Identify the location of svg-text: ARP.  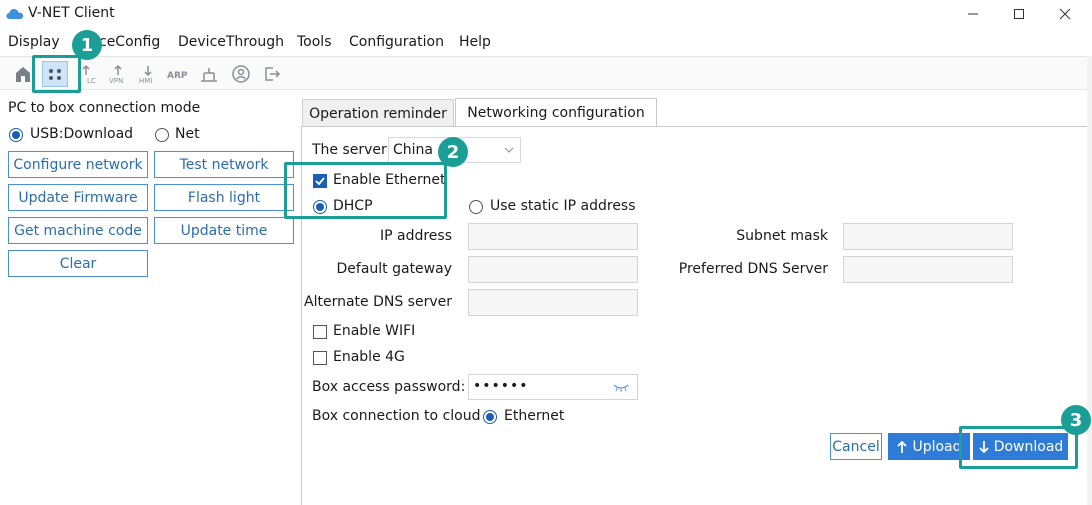
(177, 76).